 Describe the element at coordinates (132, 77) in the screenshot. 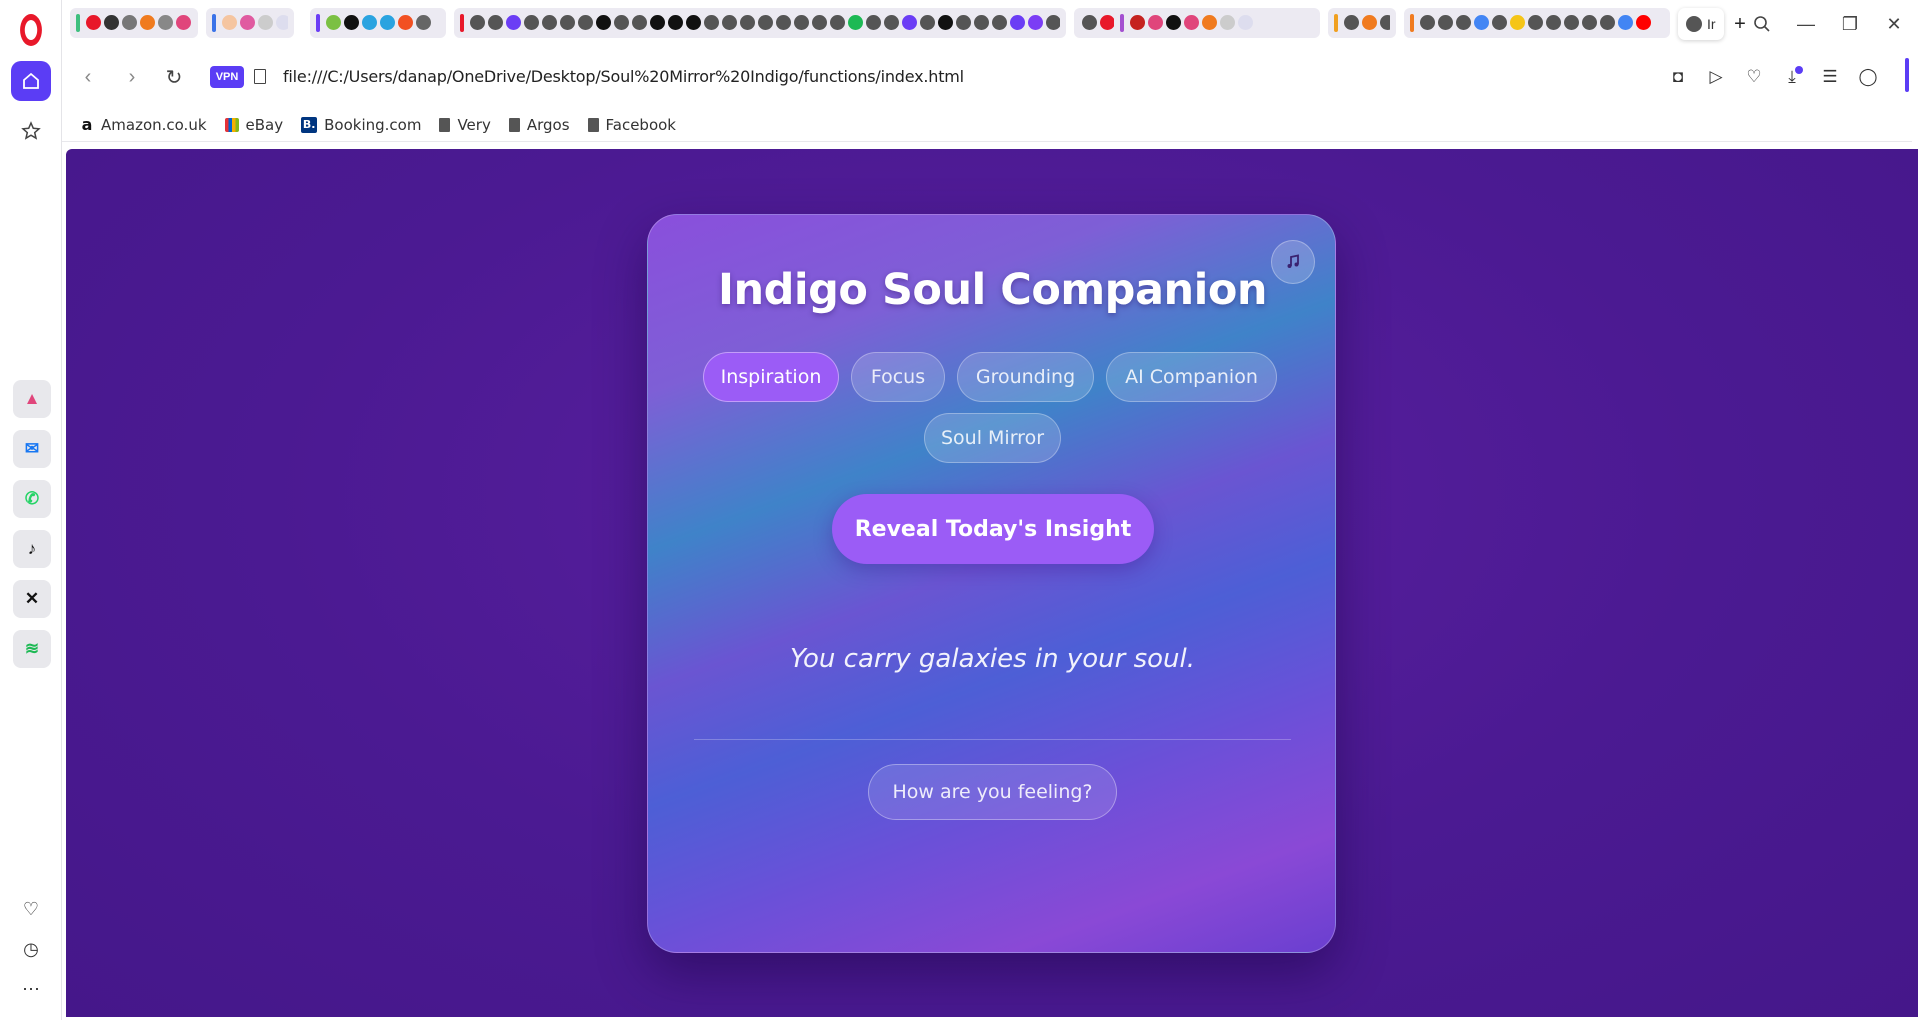

I see `forward-icon: ›` at that location.